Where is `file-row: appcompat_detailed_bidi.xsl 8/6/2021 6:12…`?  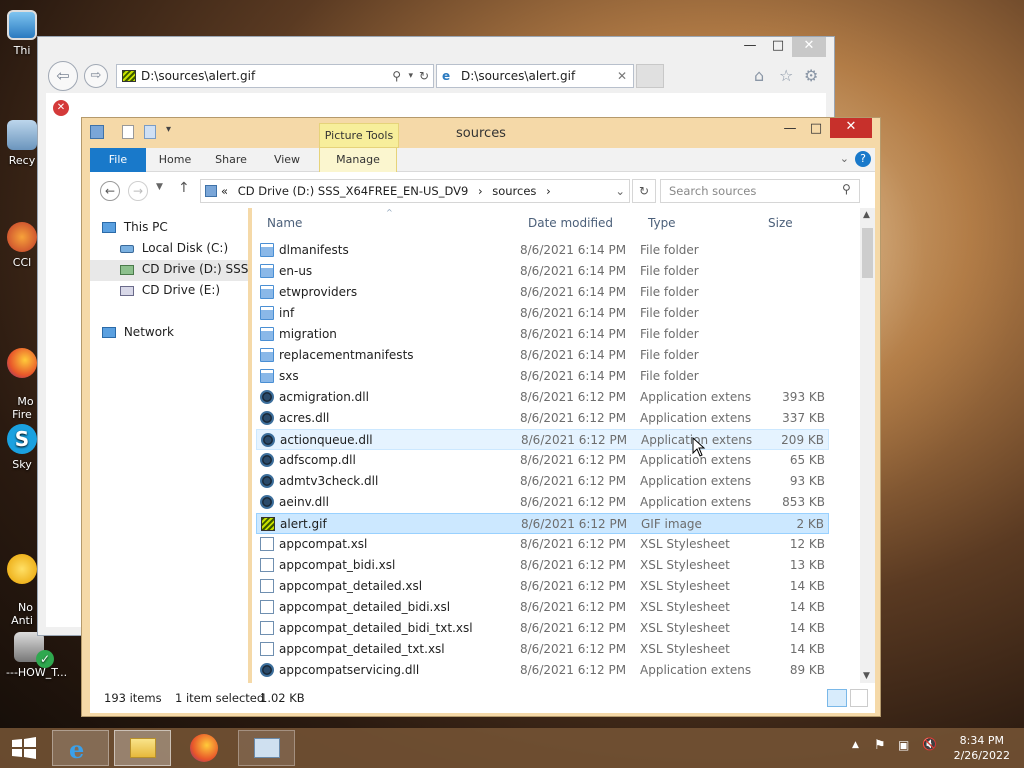
file-row: appcompat_detailed_bidi.xsl 8/6/2021 6:12… is located at coordinates (542, 607).